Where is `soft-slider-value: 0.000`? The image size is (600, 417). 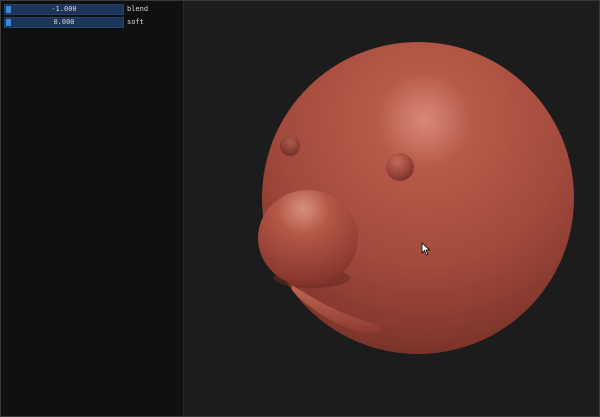 soft-slider-value: 0.000 is located at coordinates (64, 22).